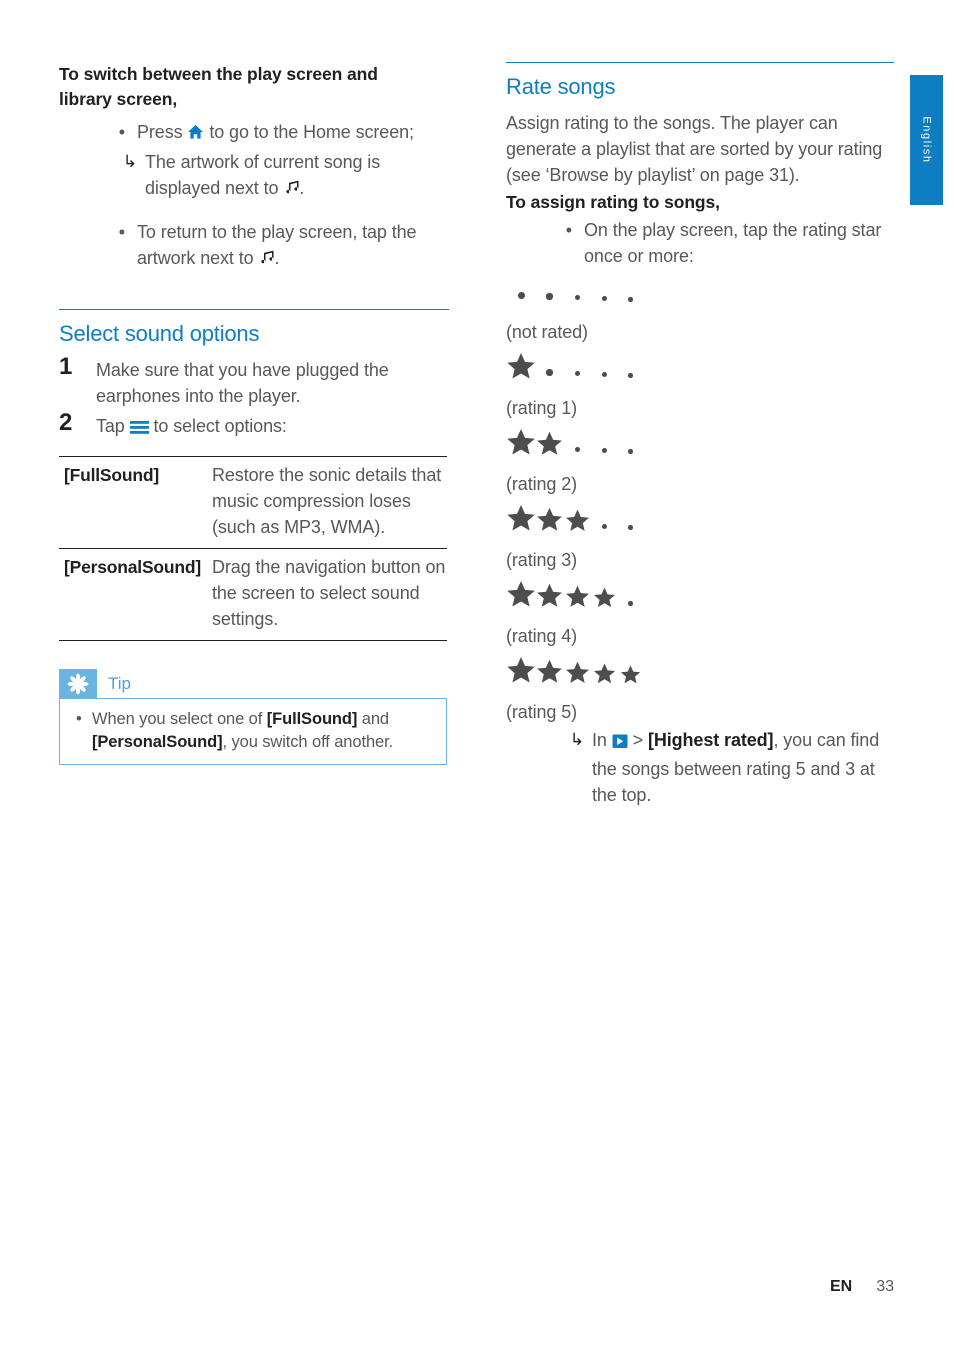  What do you see at coordinates (253, 684) in the screenshot?
I see `tip-header: Tip` at bounding box center [253, 684].